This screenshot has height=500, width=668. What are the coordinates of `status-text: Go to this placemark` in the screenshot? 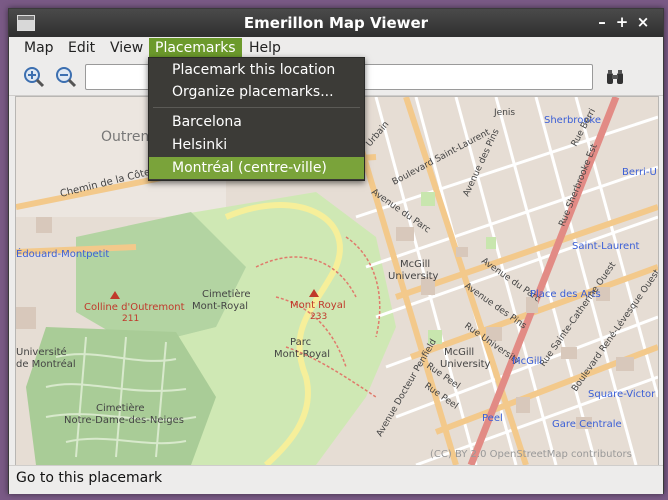 It's located at (89, 478).